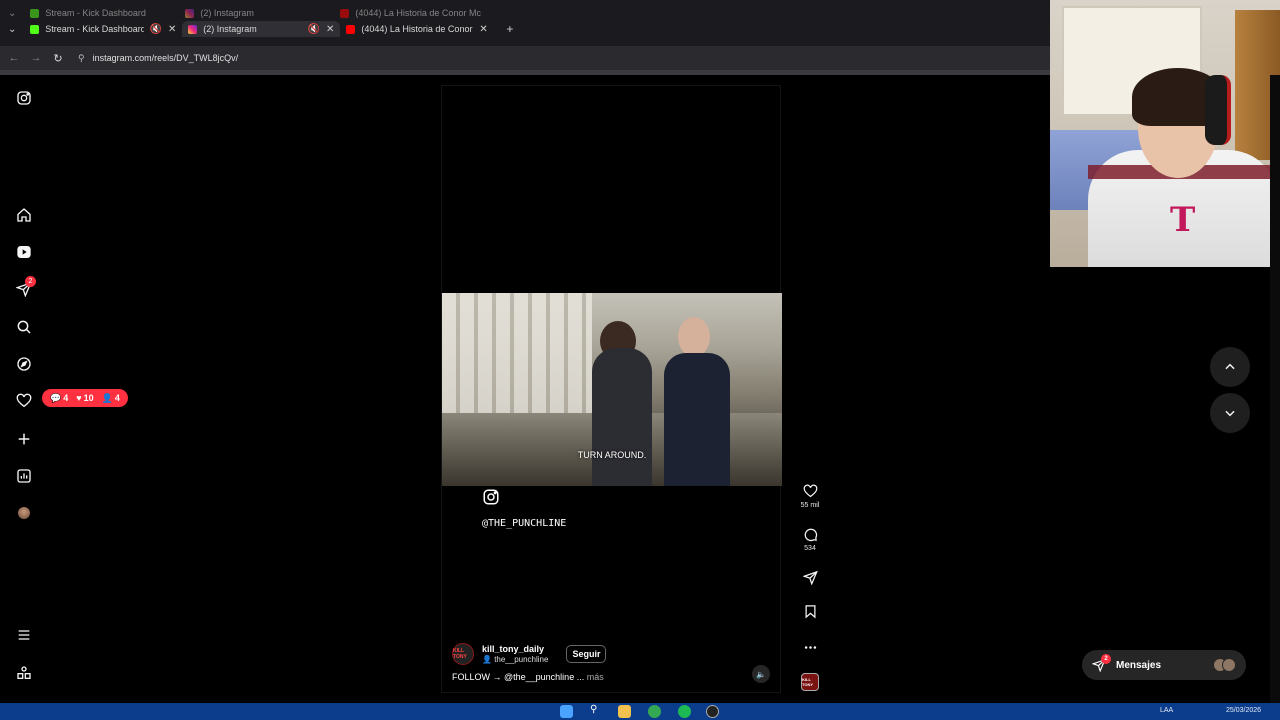 Image resolution: width=1280 pixels, height=720 pixels. I want to click on officer-figure, so click(697, 419).